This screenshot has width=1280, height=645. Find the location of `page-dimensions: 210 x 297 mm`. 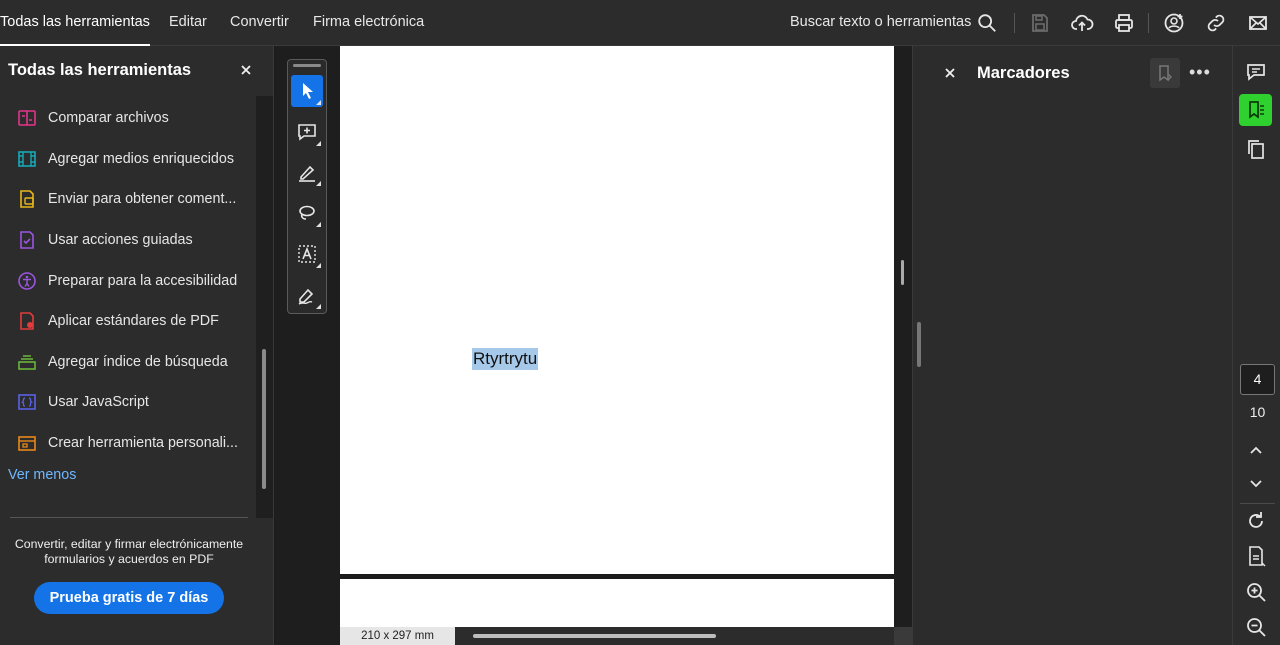

page-dimensions: 210 x 297 mm is located at coordinates (397, 636).